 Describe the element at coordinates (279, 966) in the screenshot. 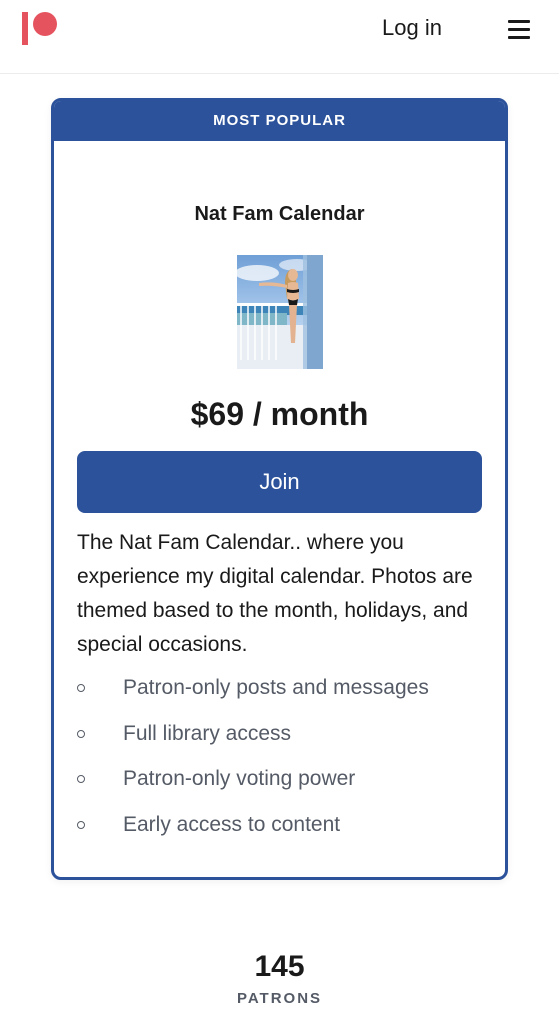

I see `patrons-count: 145` at that location.